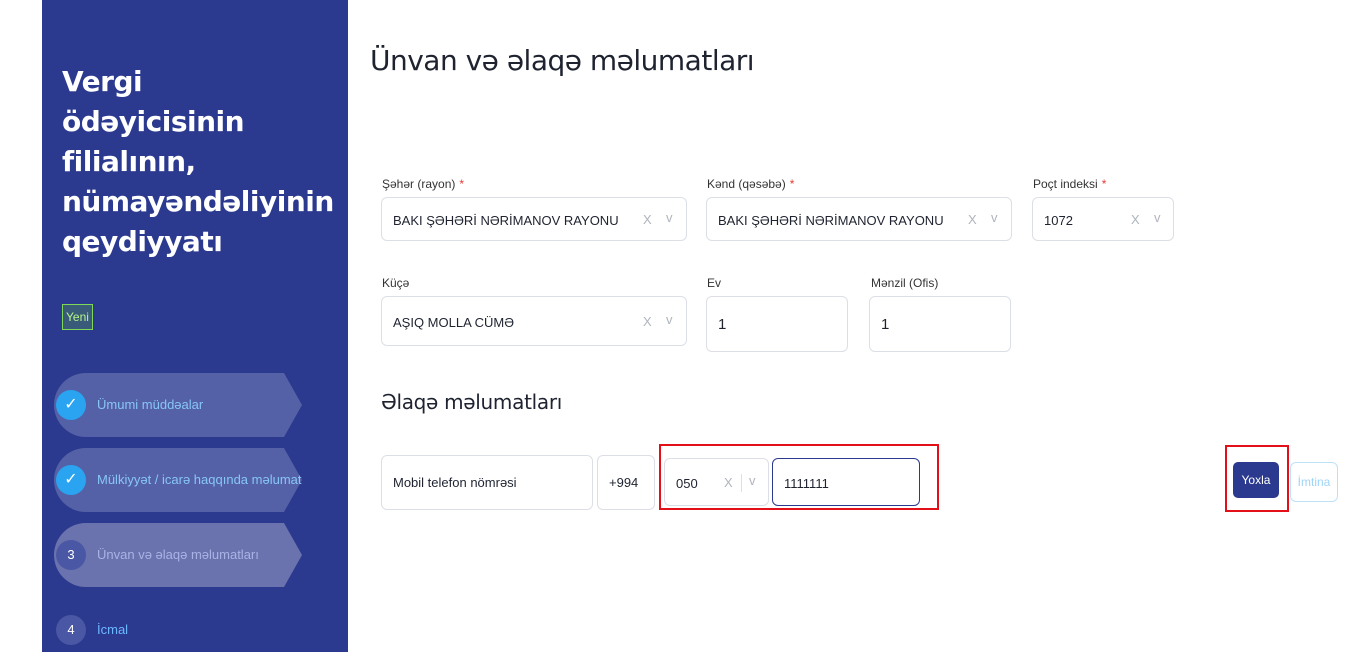 The width and height of the screenshot is (1347, 652). I want to click on city-select: BAKI ŞƏHƏRİ NƏRİMANOV RAYONU X v, so click(534, 219).